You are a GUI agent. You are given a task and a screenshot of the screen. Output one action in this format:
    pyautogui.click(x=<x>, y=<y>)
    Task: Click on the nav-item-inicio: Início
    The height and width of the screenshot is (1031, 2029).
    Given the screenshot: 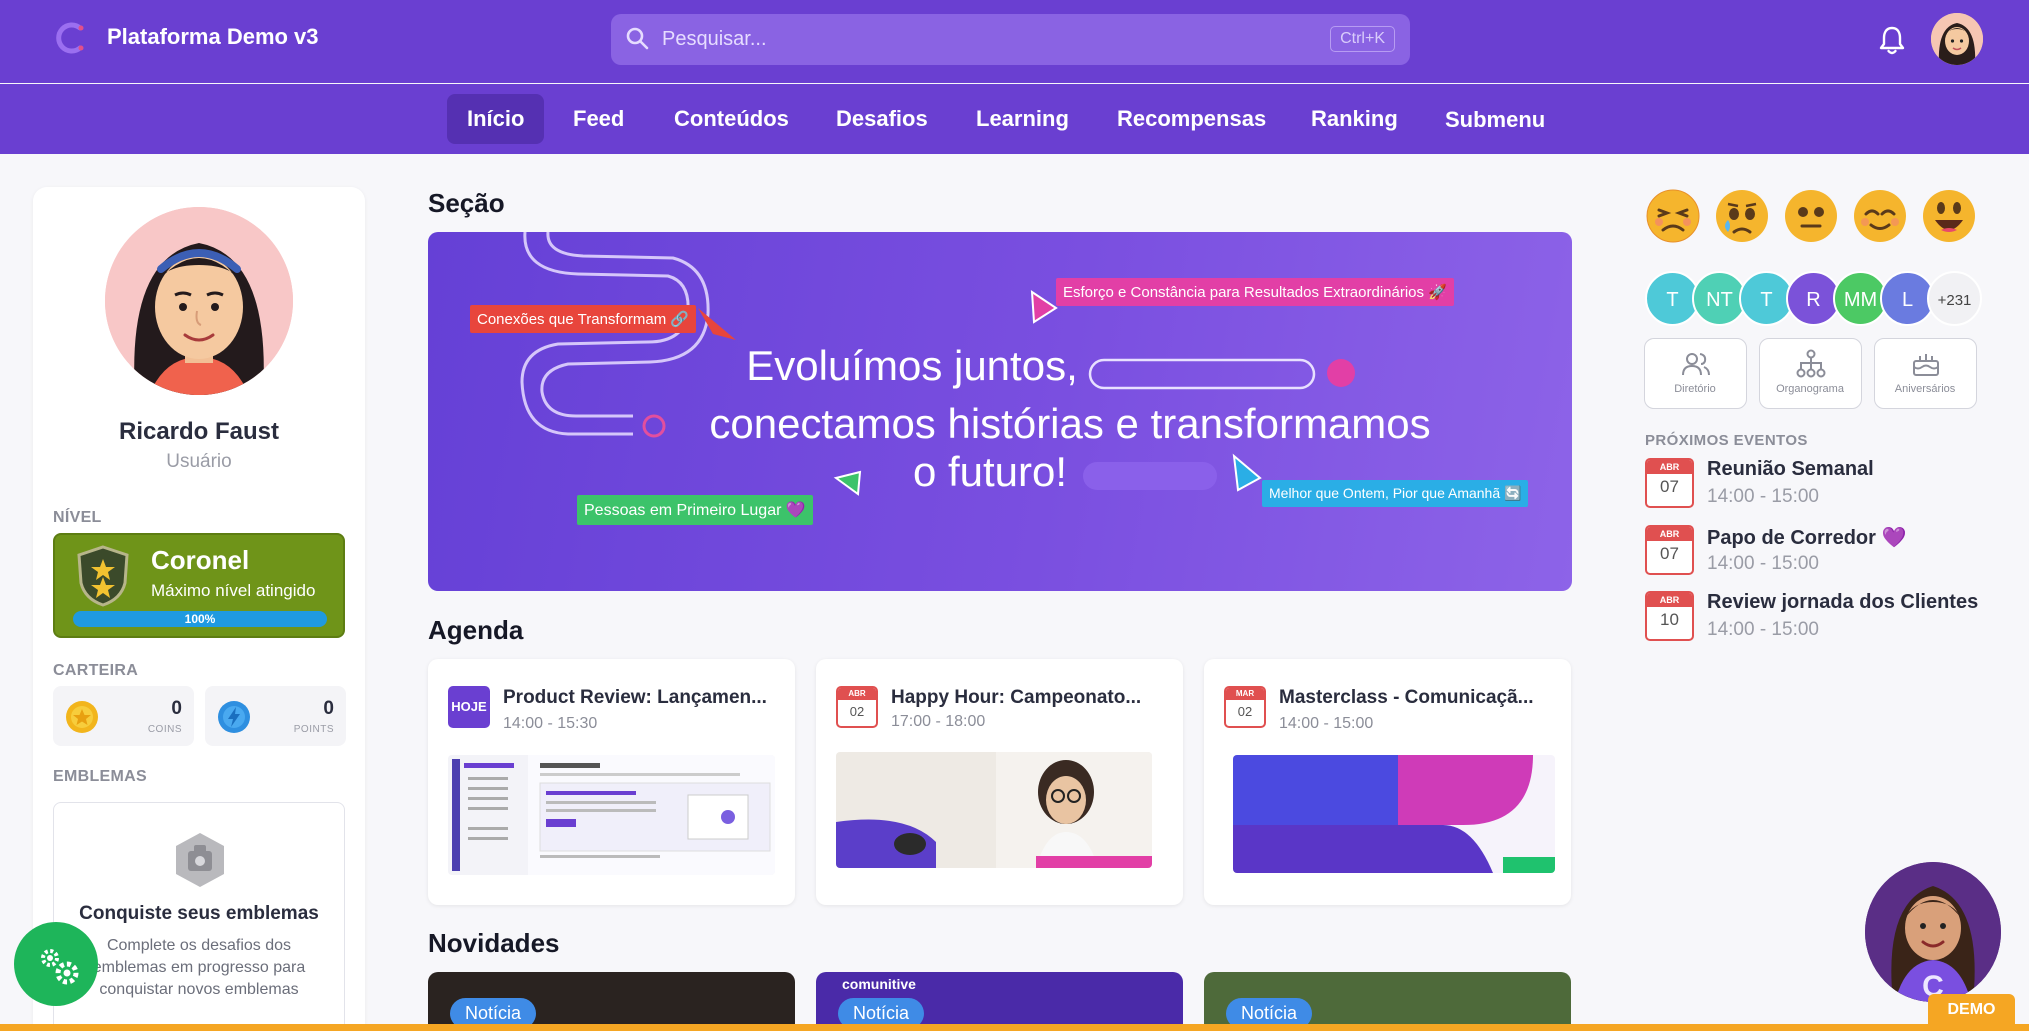 What is the action you would take?
    pyautogui.click(x=496, y=119)
    